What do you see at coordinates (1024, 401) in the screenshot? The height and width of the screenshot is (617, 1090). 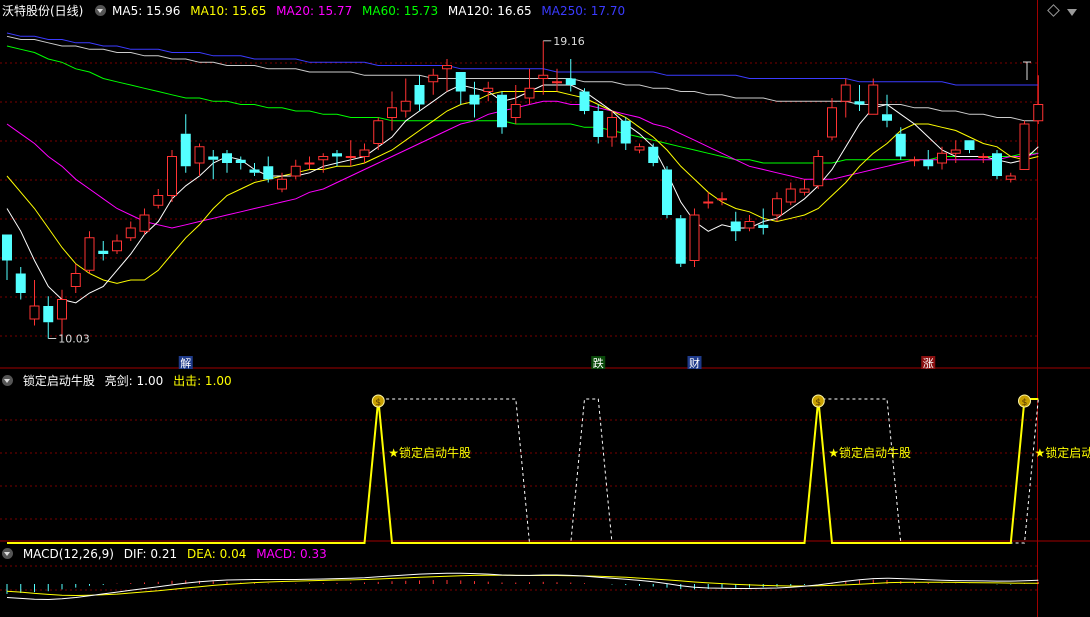 I see `money-bag-icon: $` at bounding box center [1024, 401].